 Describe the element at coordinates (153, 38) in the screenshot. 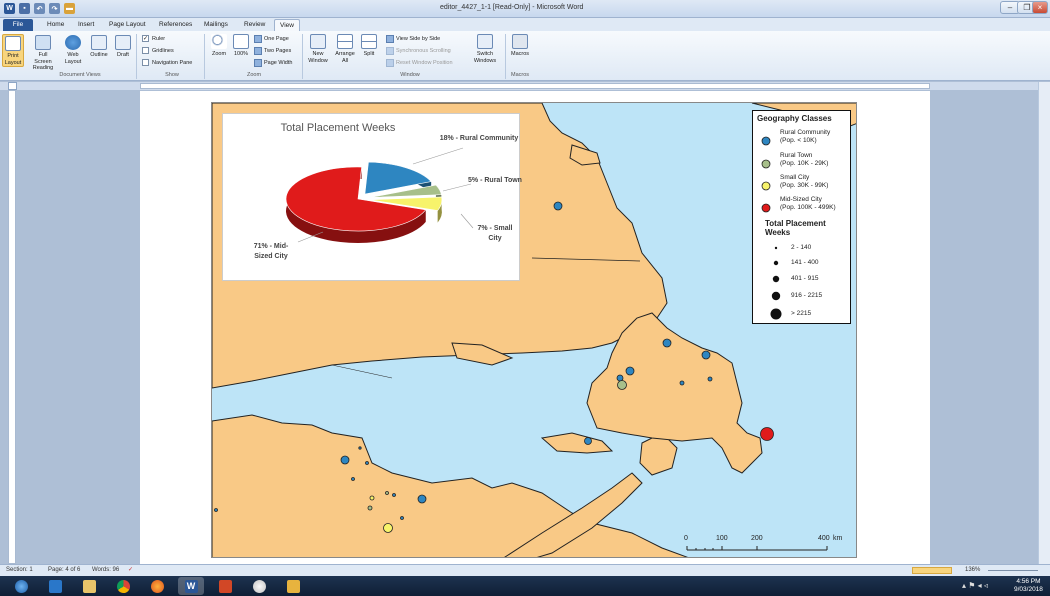

I see `ruler-checkbox: ✓ Ruler` at that location.